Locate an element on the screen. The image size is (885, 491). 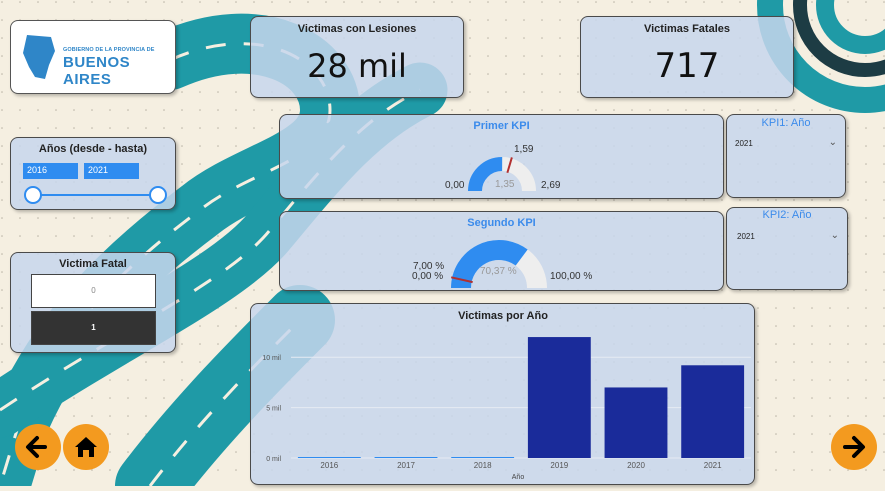
bar-2020 is located at coordinates (636, 422).